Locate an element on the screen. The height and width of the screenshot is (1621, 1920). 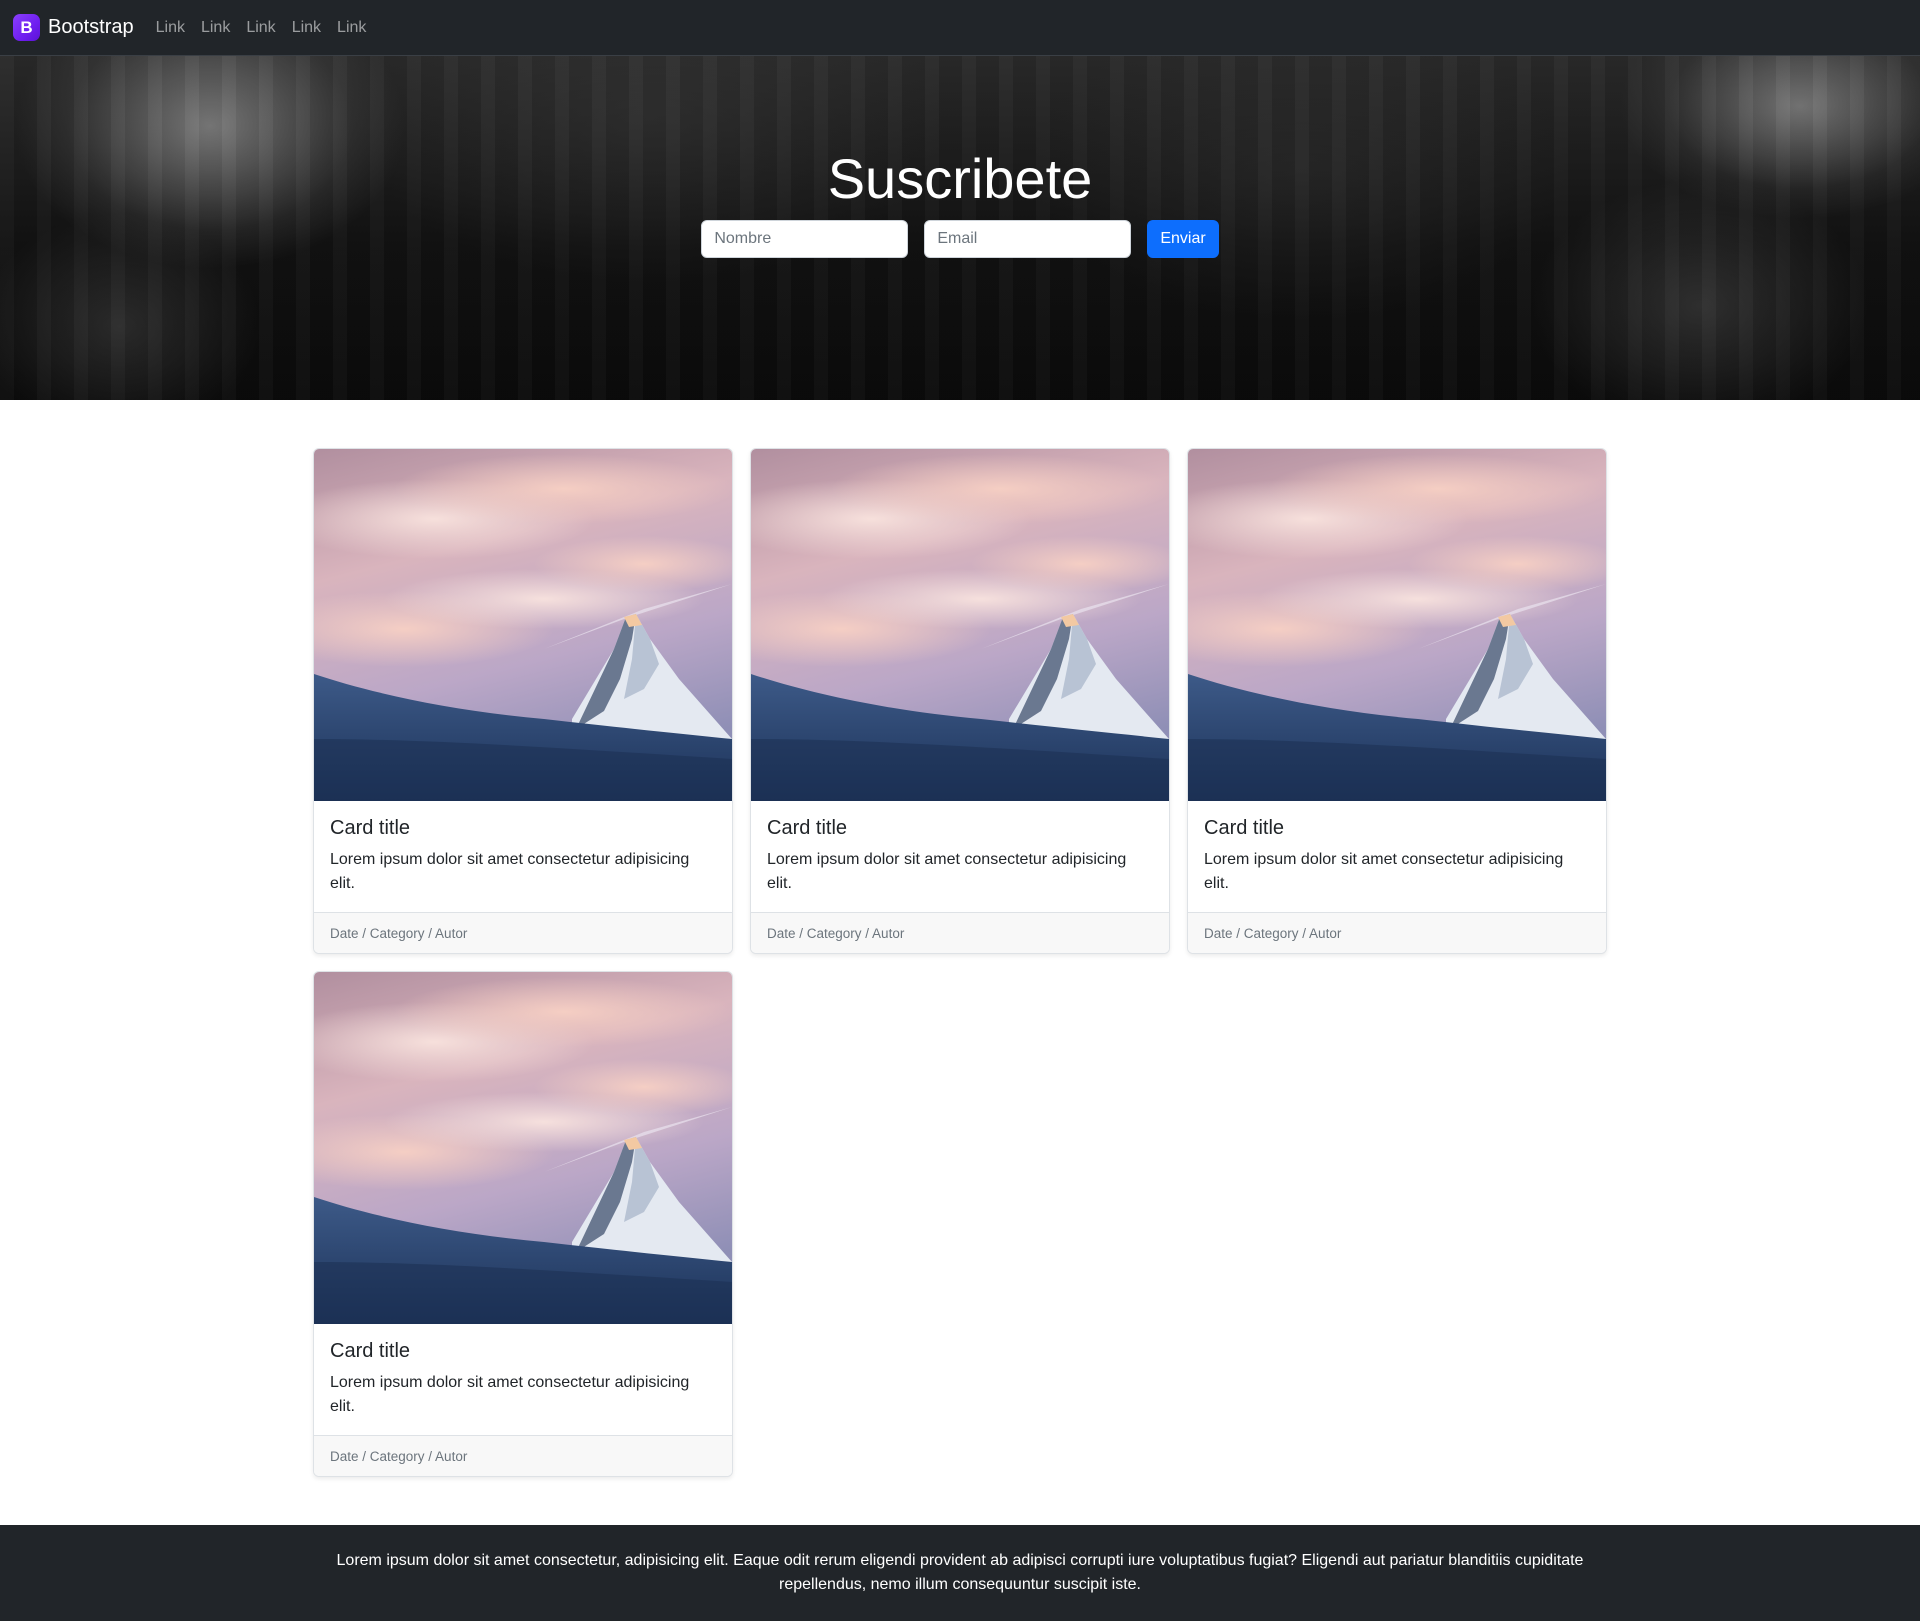
navbar-brand: B Bootstrap is located at coordinates (73, 27).